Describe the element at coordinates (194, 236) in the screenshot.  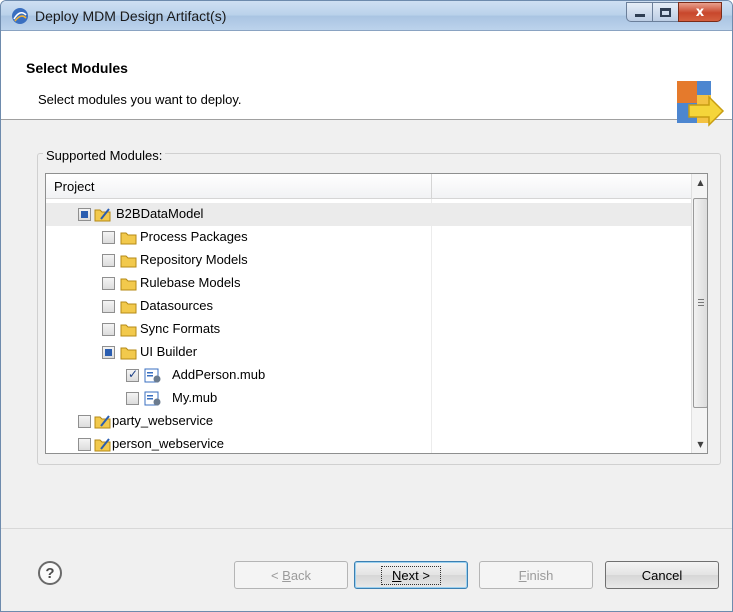
I see `tree-row-label: Process Packages` at that location.